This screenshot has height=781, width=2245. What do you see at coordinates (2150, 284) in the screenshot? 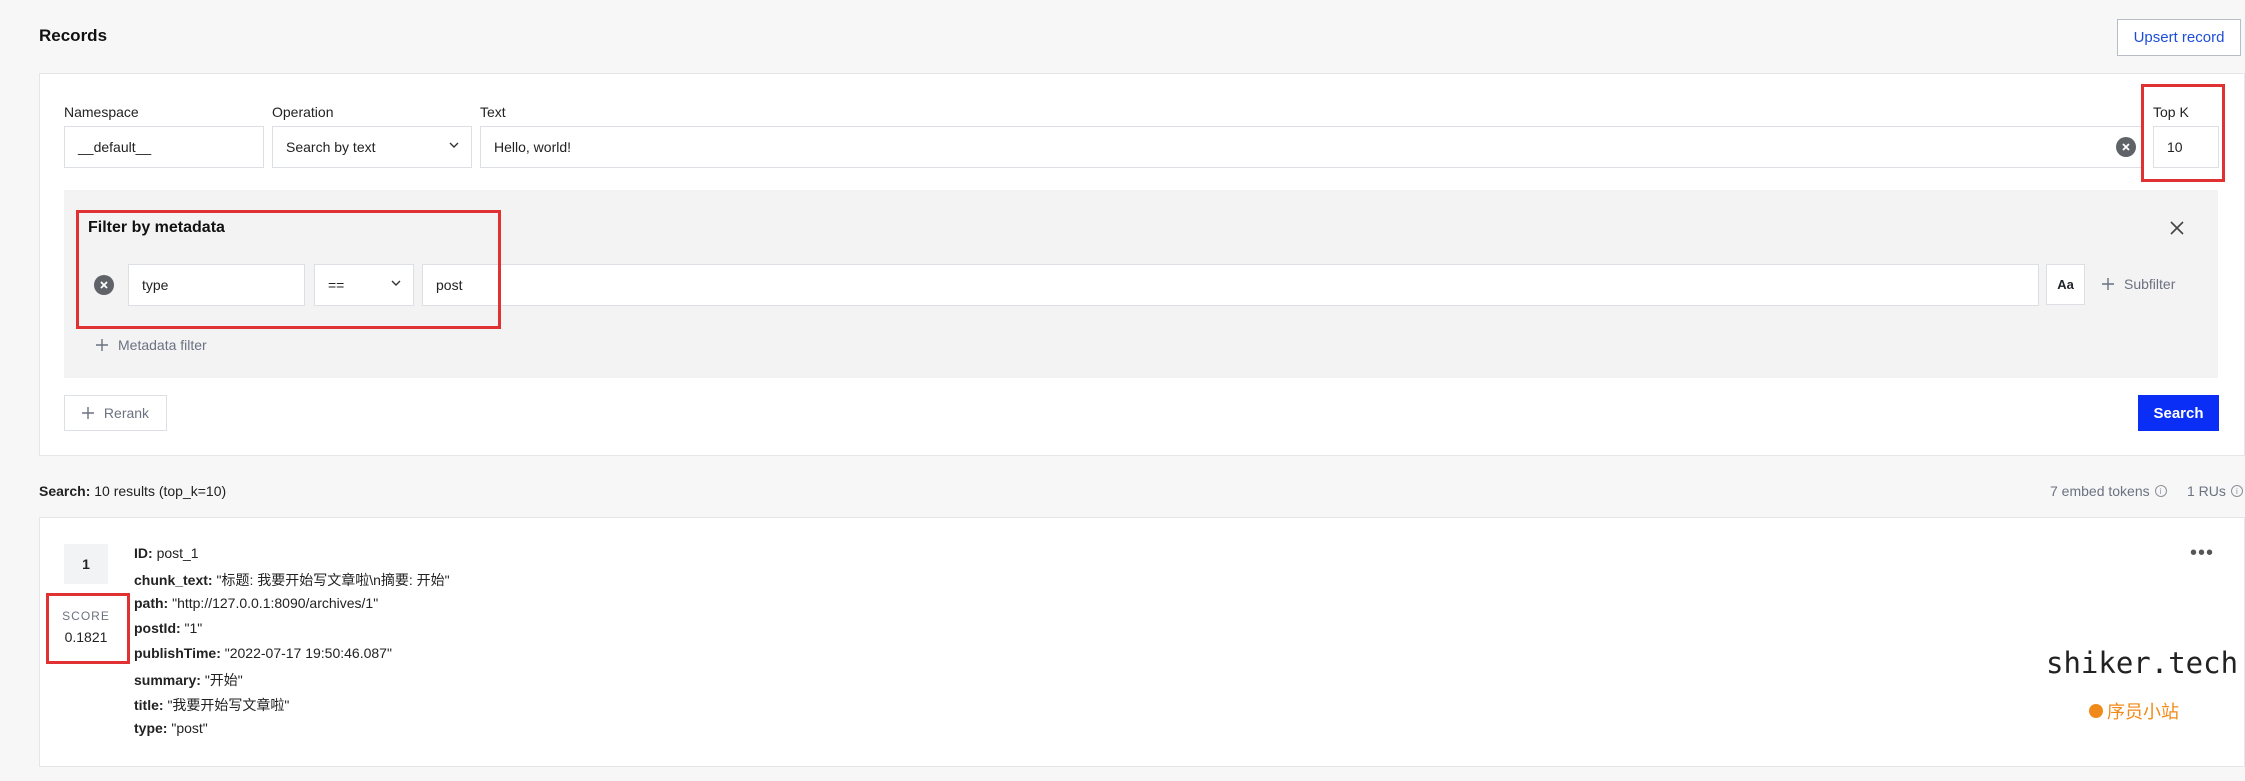
I see `subfilter-label: Subfilter` at bounding box center [2150, 284].